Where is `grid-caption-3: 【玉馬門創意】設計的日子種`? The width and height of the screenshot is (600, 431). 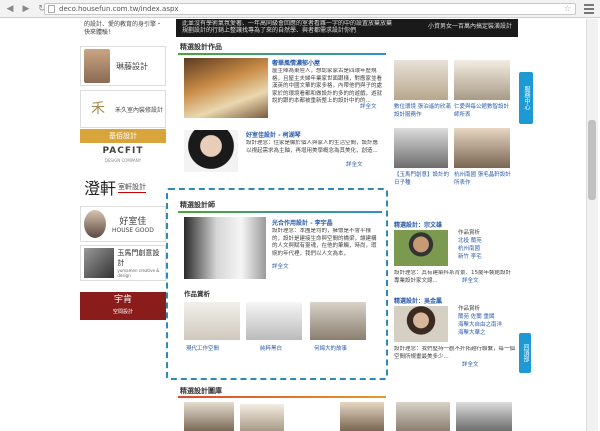
grid-caption-3: 【玉馬門創意】設計的日子種 is located at coordinates (423, 179).